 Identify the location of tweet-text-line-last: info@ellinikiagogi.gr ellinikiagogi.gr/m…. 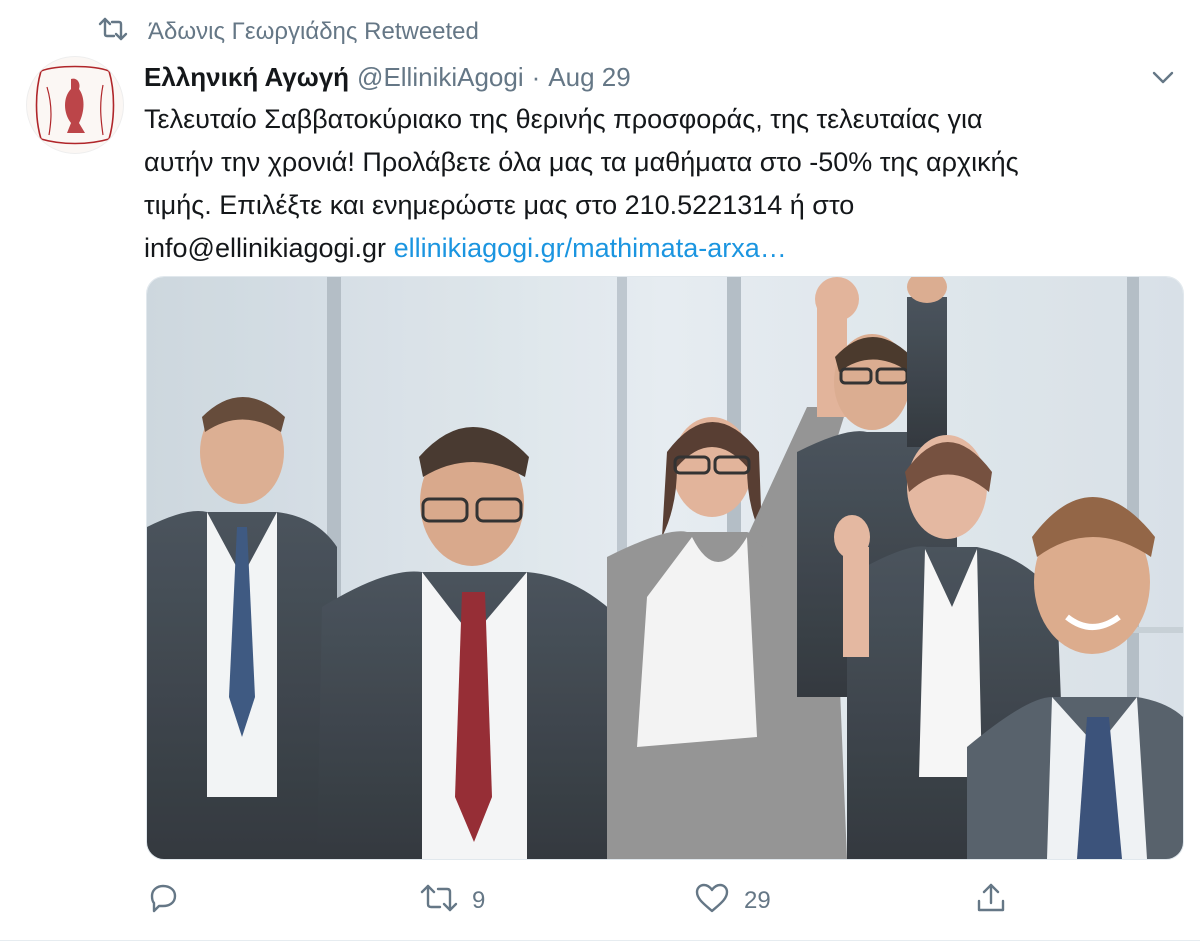
(664, 248).